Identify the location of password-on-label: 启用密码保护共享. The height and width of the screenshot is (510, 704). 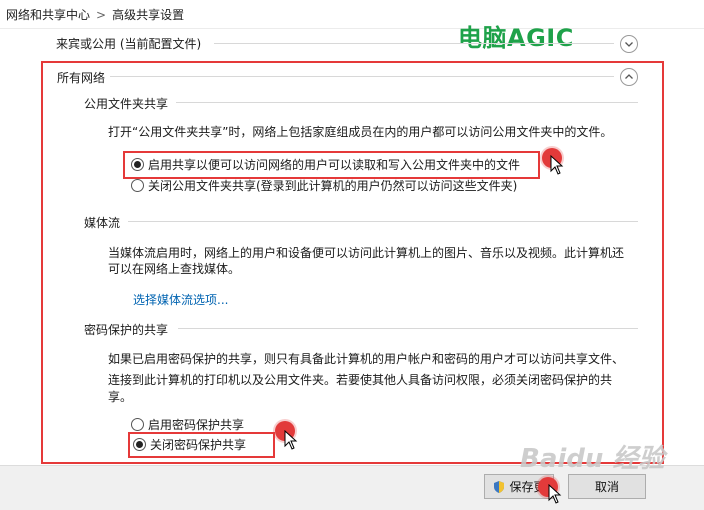
(196, 424).